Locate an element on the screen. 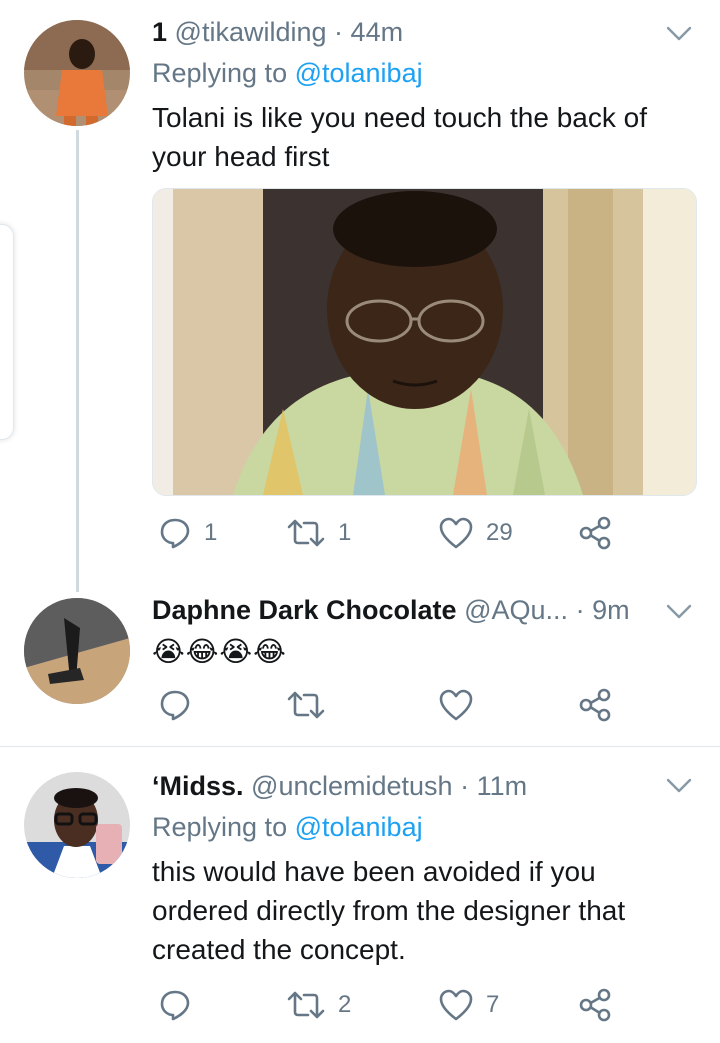  tweet-actions: 1 1 29 is located at coordinates (387, 536).